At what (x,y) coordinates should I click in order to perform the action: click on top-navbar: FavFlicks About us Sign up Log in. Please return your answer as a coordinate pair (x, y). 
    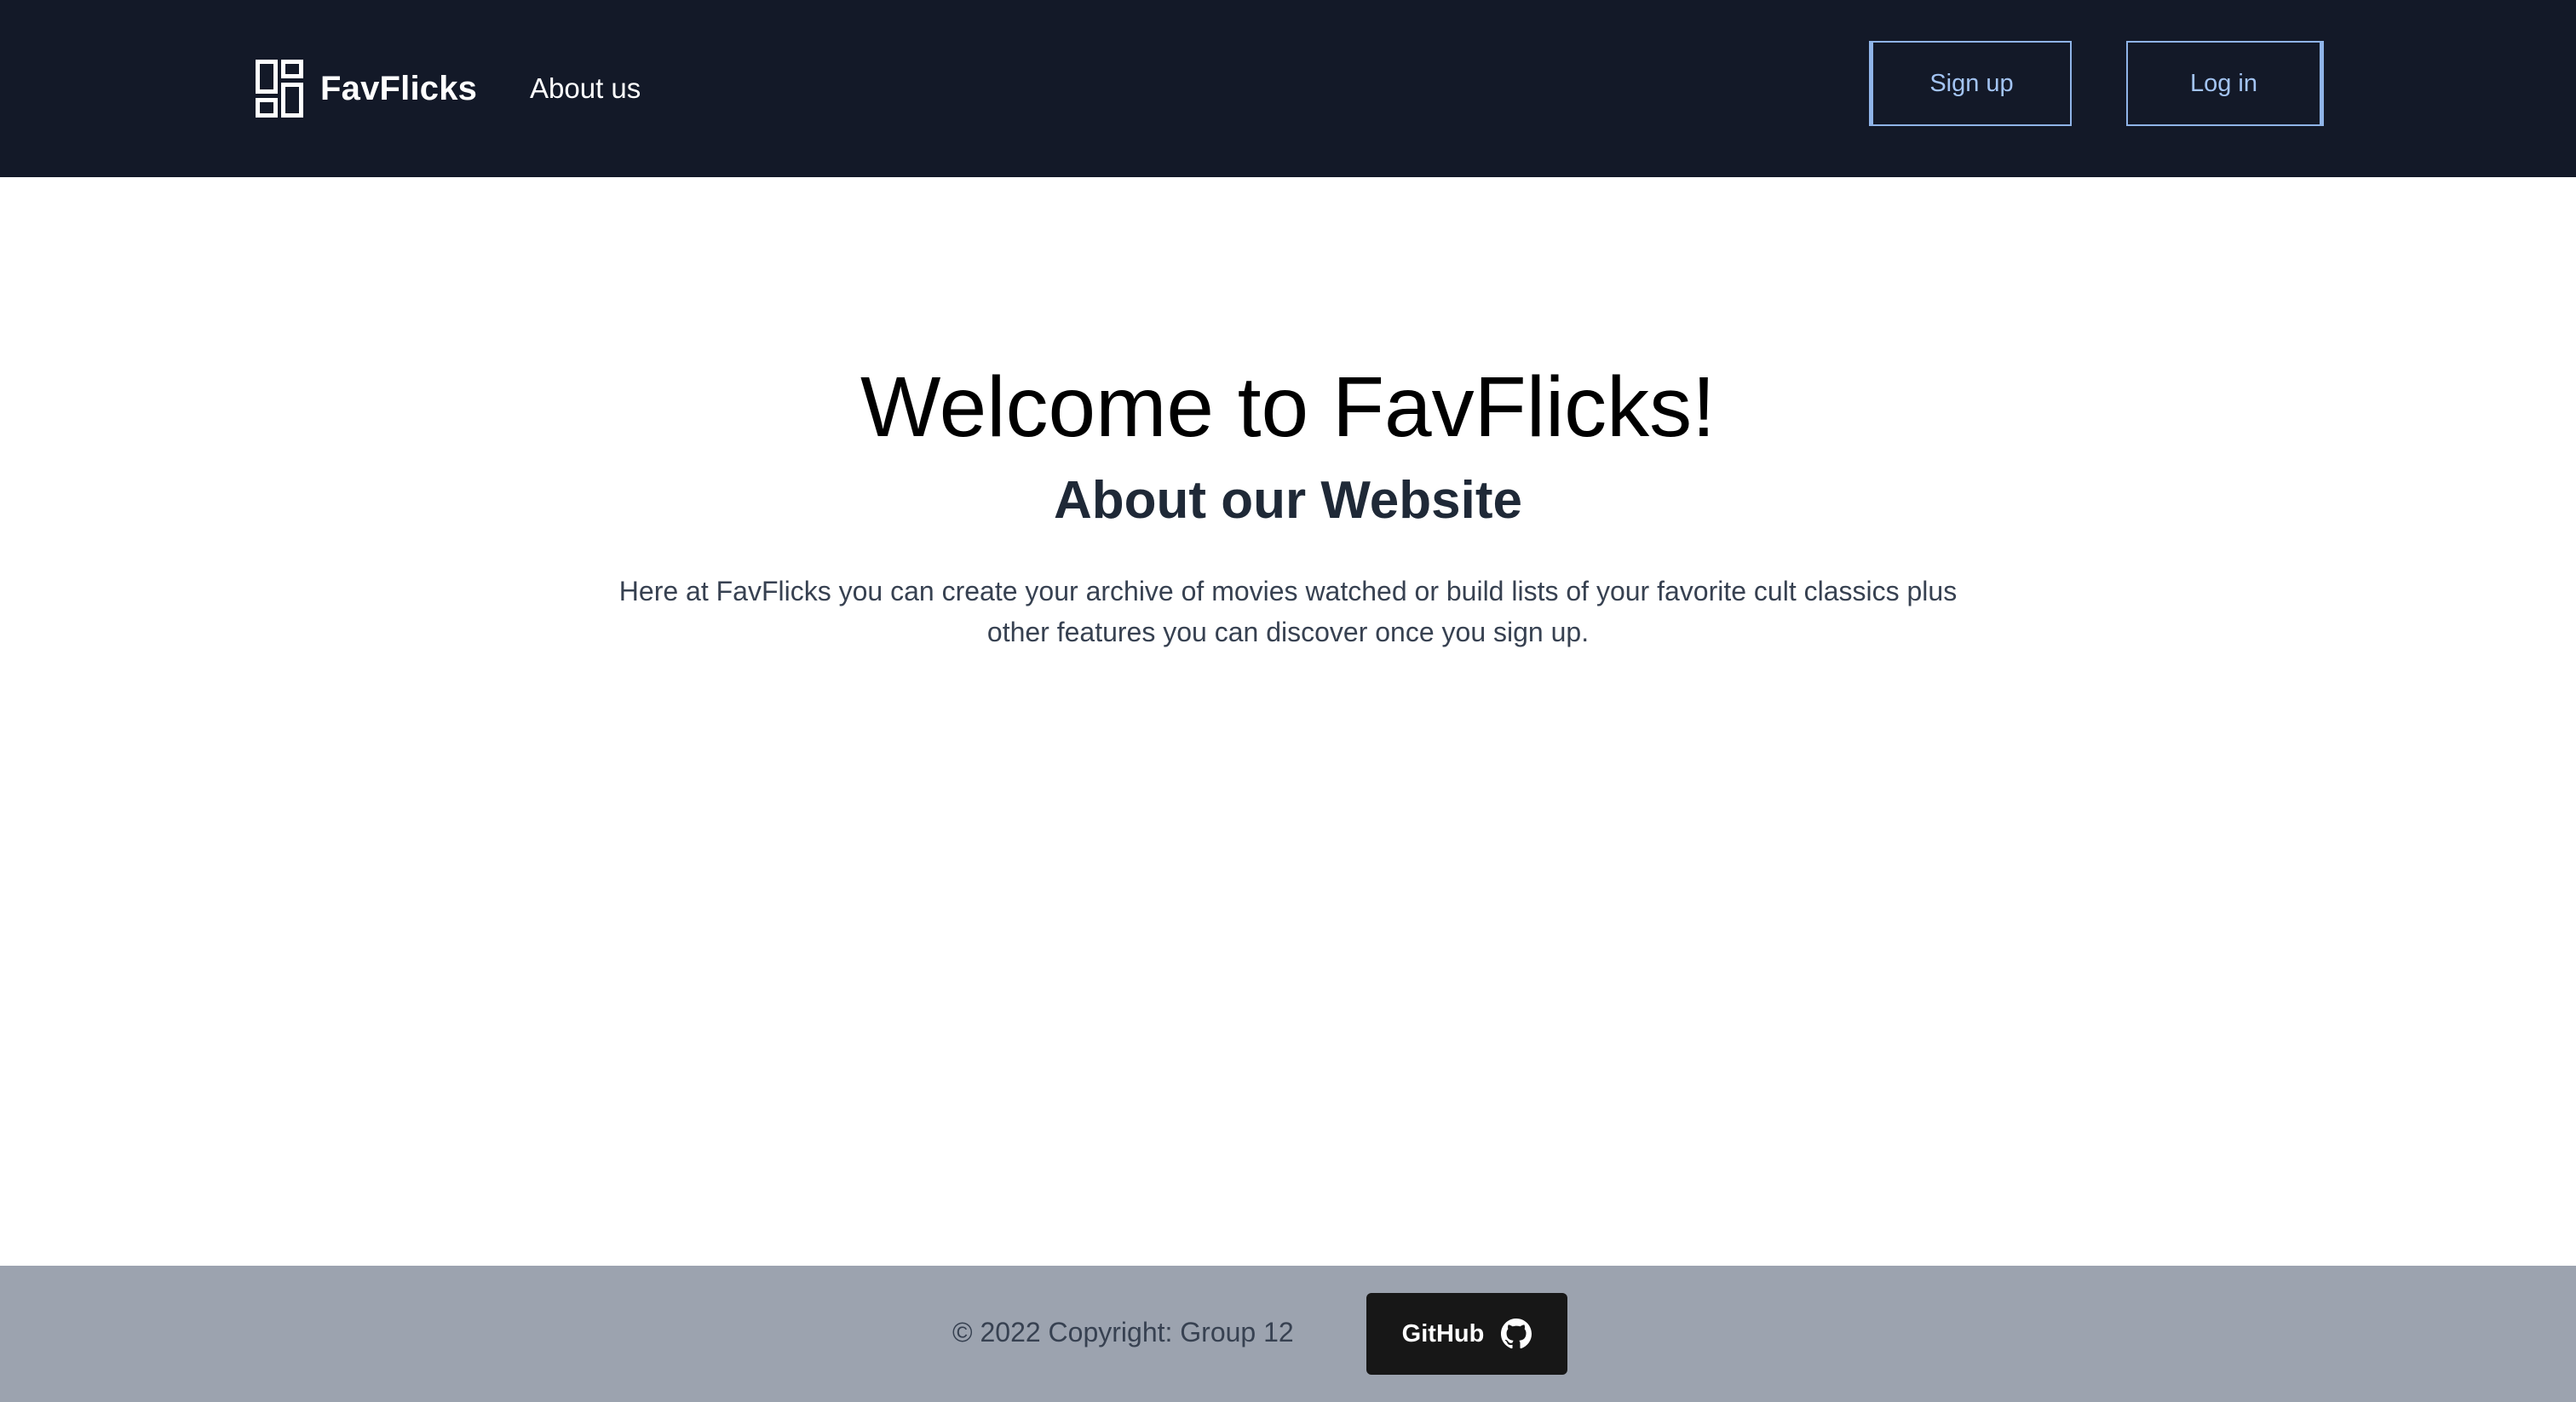
    Looking at the image, I should click on (1288, 88).